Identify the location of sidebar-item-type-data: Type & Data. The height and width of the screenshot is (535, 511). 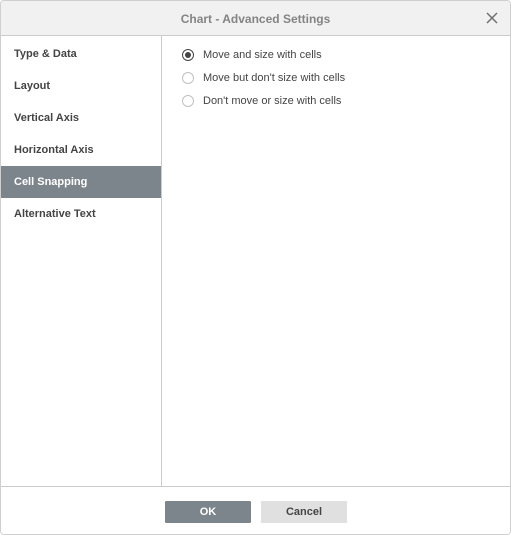
(81, 54).